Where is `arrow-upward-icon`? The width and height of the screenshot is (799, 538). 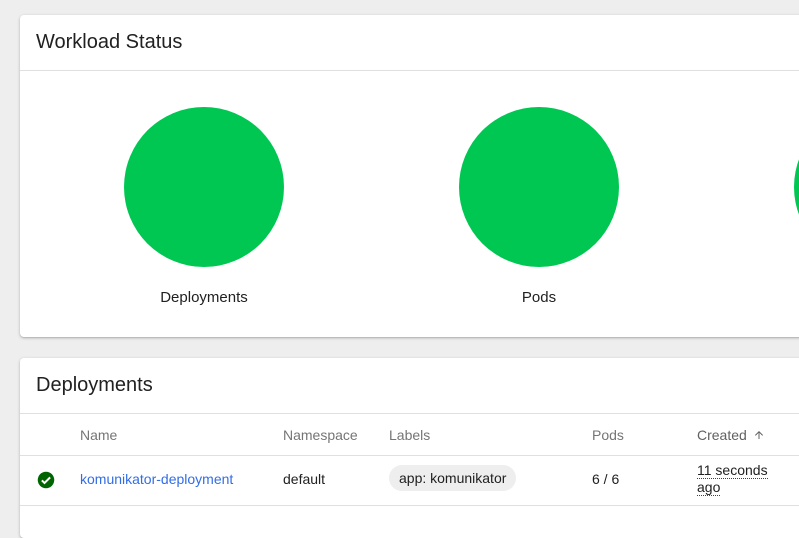
arrow-upward-icon is located at coordinates (759, 435).